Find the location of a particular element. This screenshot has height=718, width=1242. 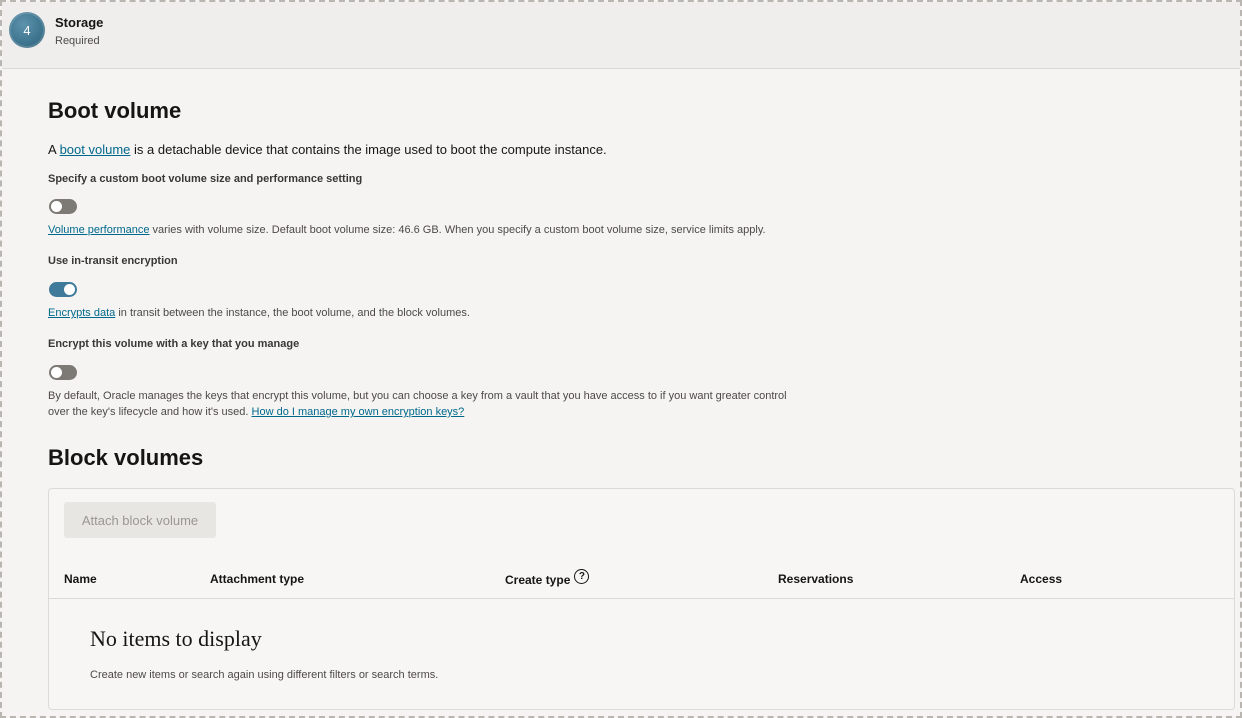

column-header-name: Name is located at coordinates (80, 579).